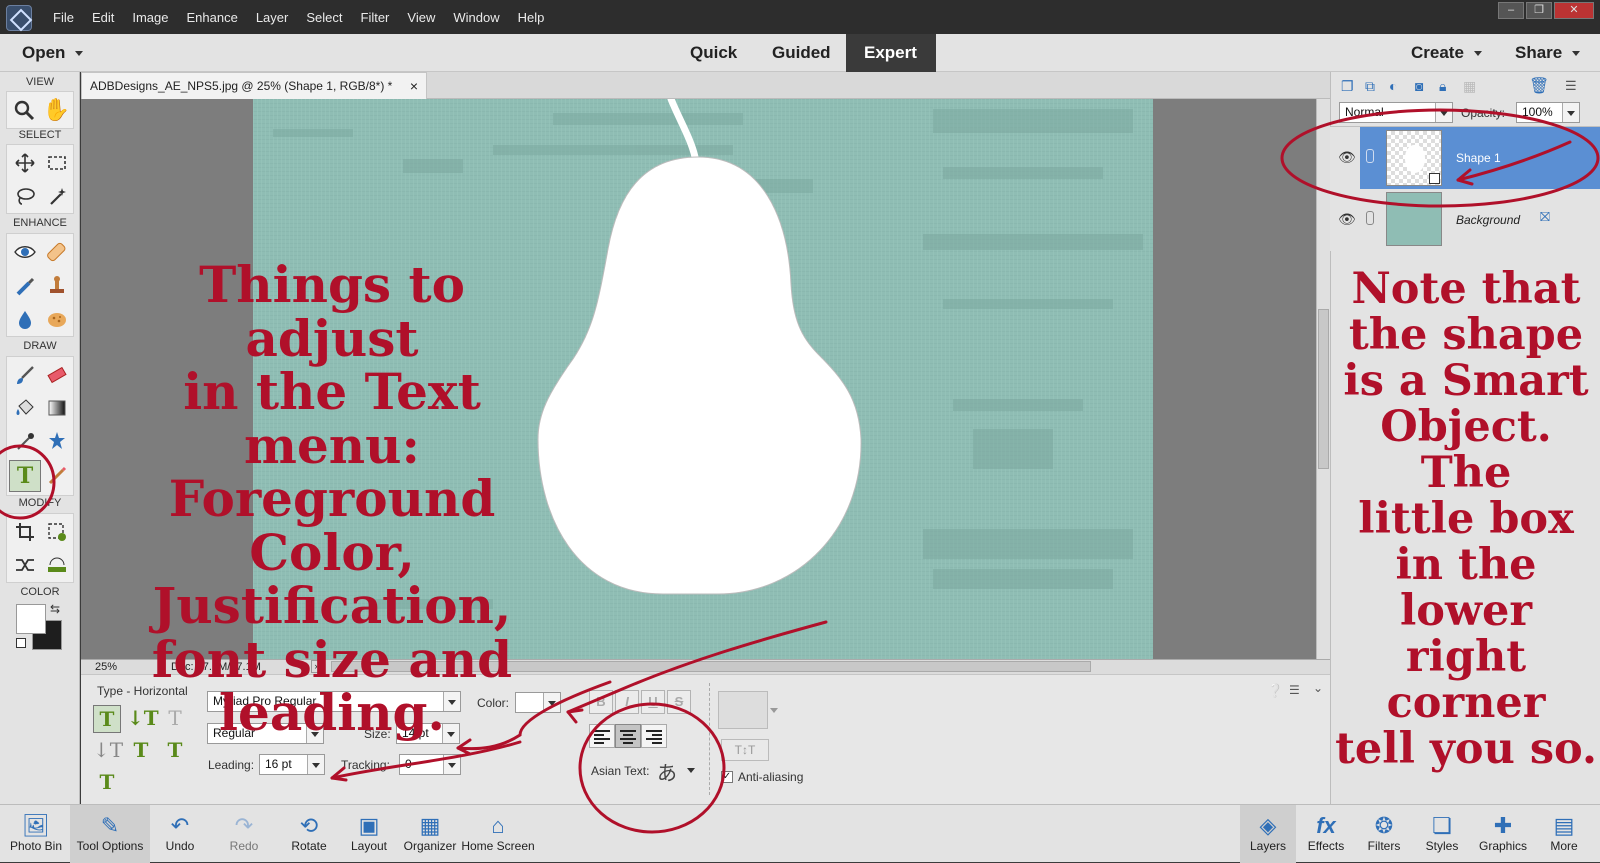 This screenshot has width=1600, height=863. Describe the element at coordinates (628, 736) in the screenshot. I see `align-center-button` at that location.